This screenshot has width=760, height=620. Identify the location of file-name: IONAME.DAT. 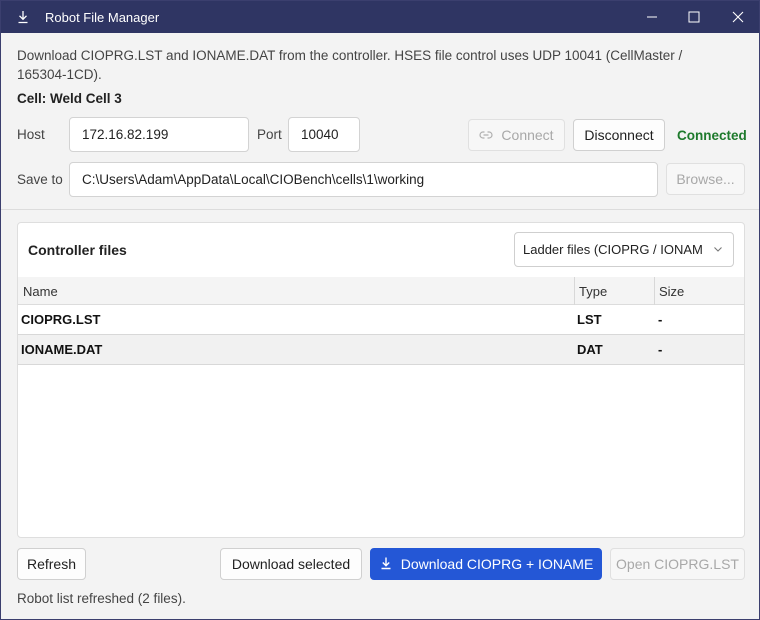
(62, 349).